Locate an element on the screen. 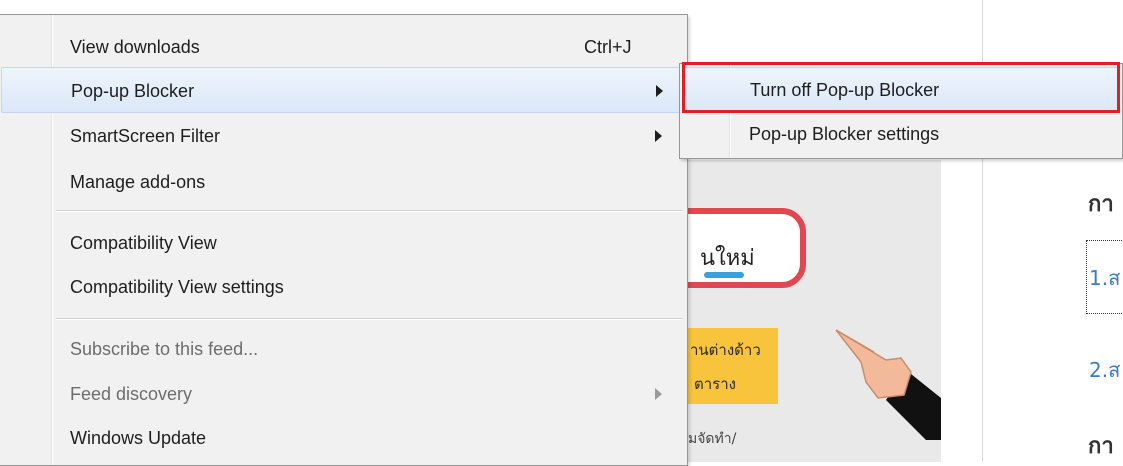 The image size is (1123, 466). menu-item-feed-discovery: Feed discovery is located at coordinates (343, 394).